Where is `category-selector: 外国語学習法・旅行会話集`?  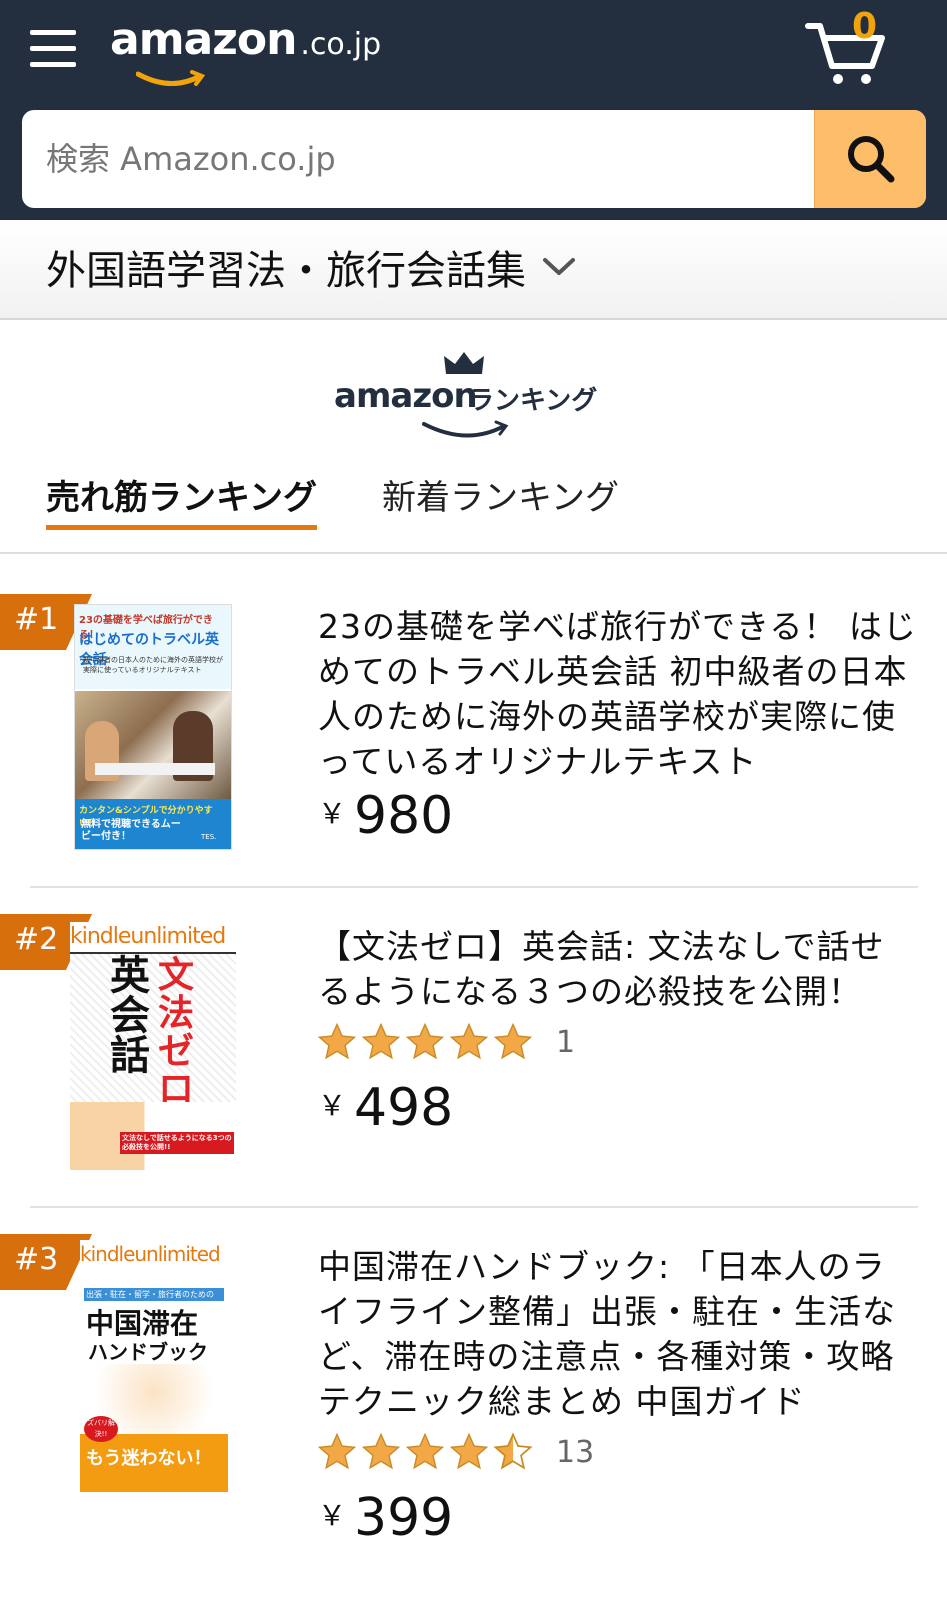
category-selector: 外国語学習法・旅行会話集 is located at coordinates (473, 270).